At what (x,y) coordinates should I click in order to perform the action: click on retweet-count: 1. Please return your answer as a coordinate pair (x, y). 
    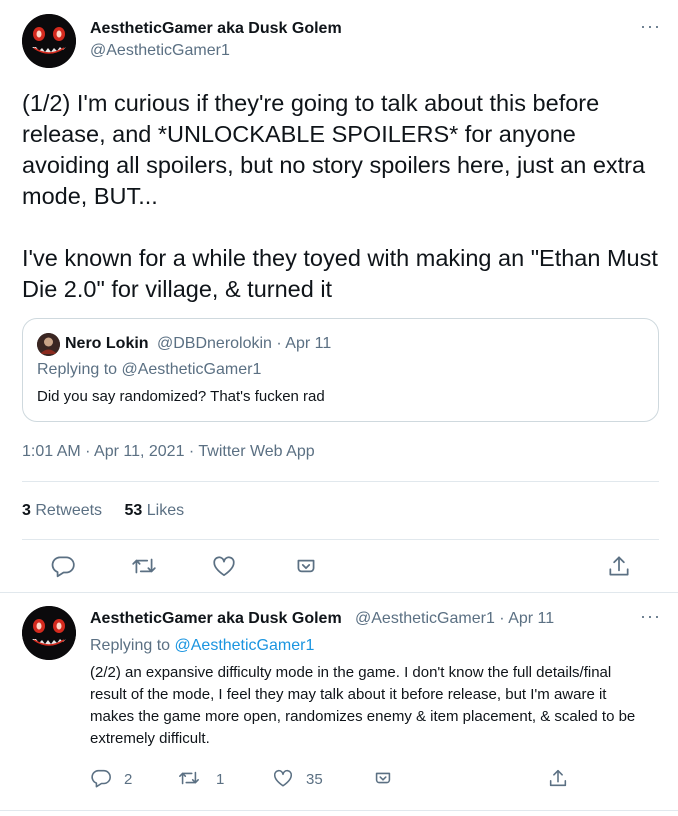
    Looking at the image, I should click on (220, 779).